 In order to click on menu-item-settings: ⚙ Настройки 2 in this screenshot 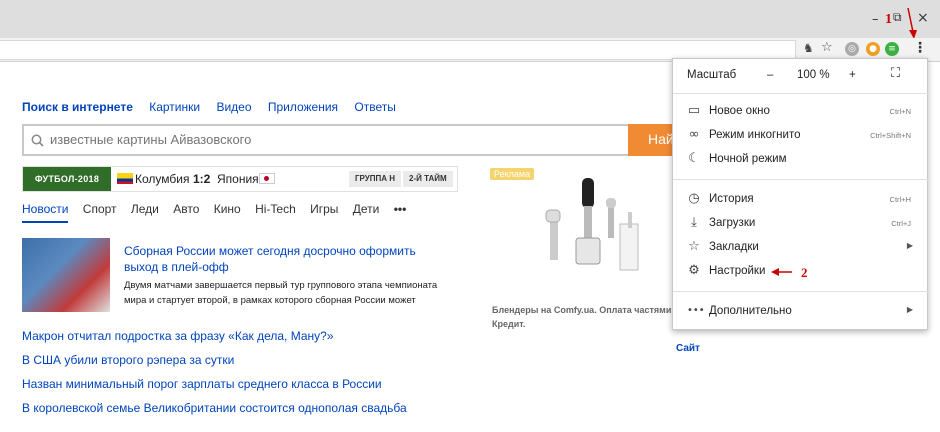, I will do `click(801, 272)`.